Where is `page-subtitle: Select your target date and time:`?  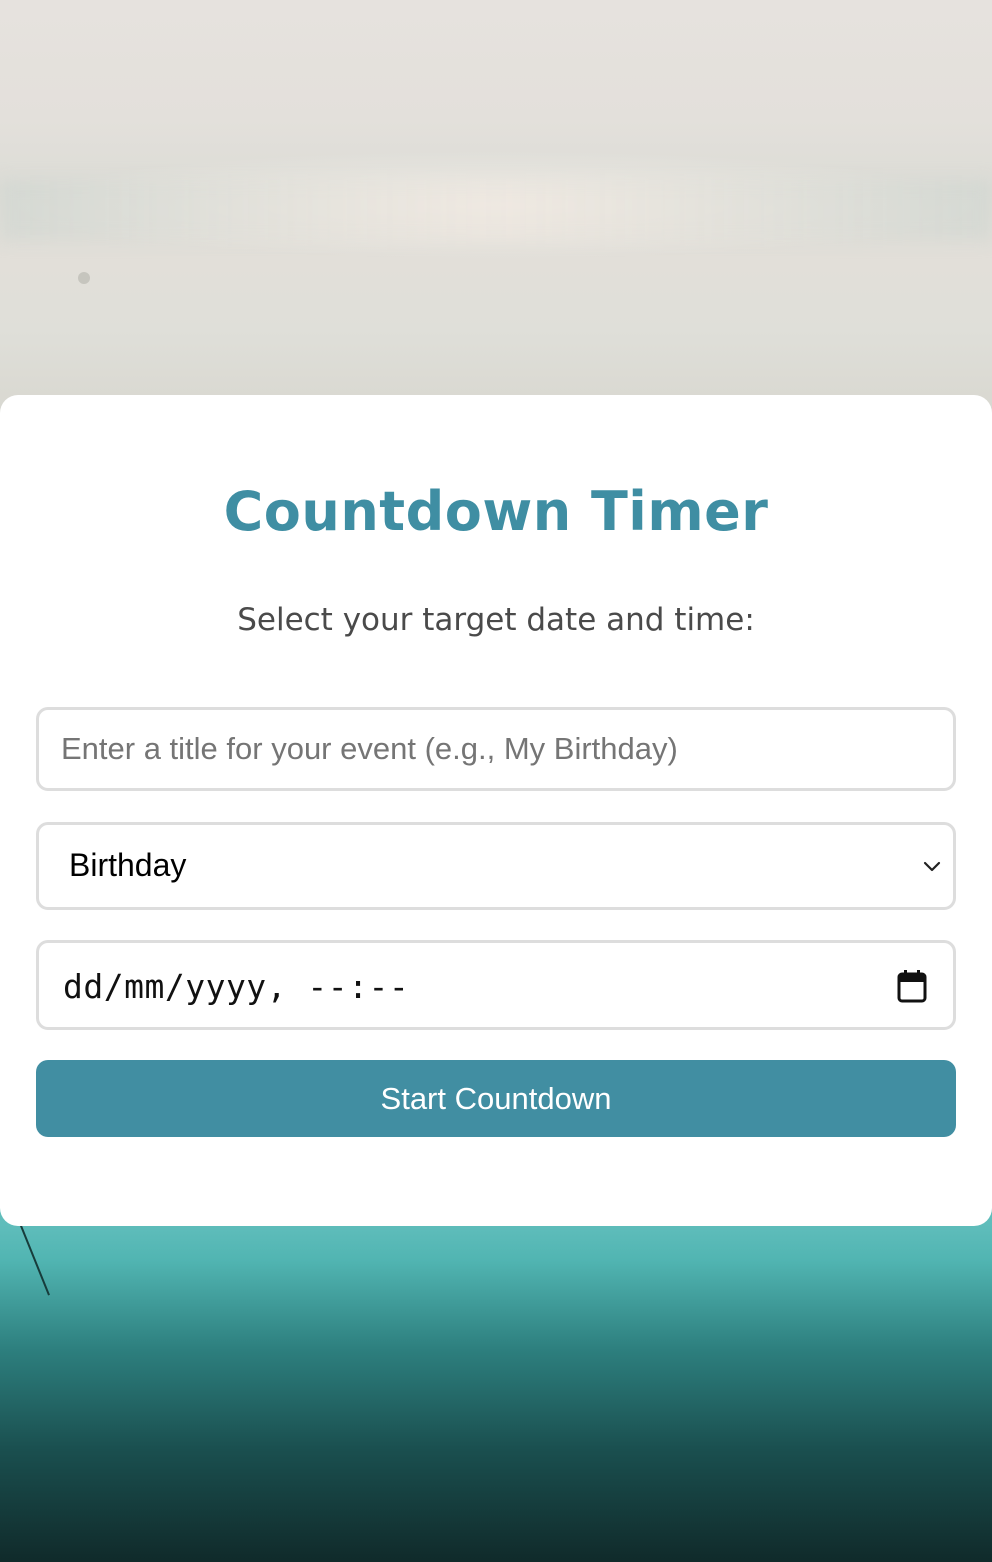
page-subtitle: Select your target date and time: is located at coordinates (496, 620).